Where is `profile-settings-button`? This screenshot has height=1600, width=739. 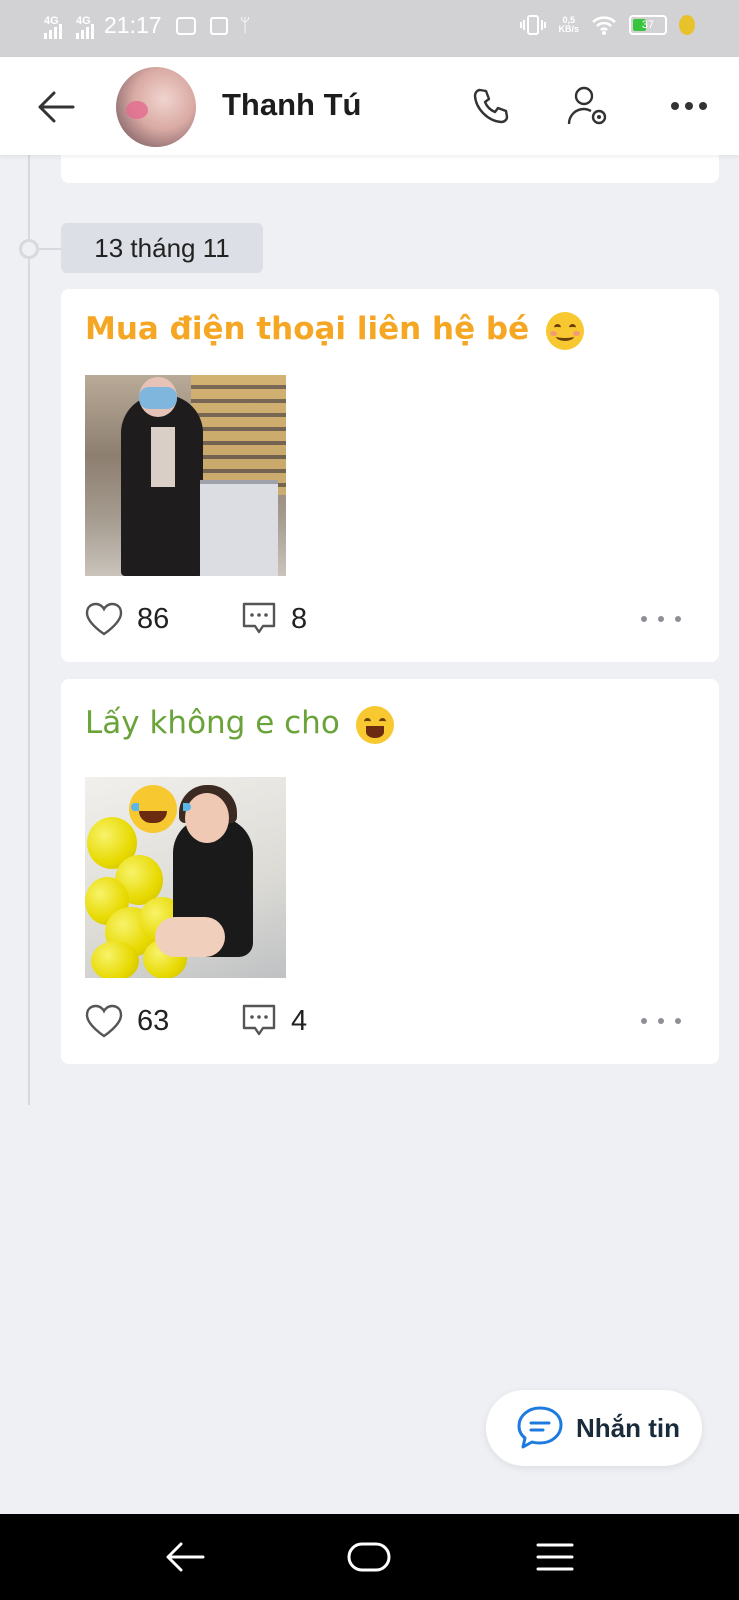
profile-settings-button is located at coordinates (588, 106).